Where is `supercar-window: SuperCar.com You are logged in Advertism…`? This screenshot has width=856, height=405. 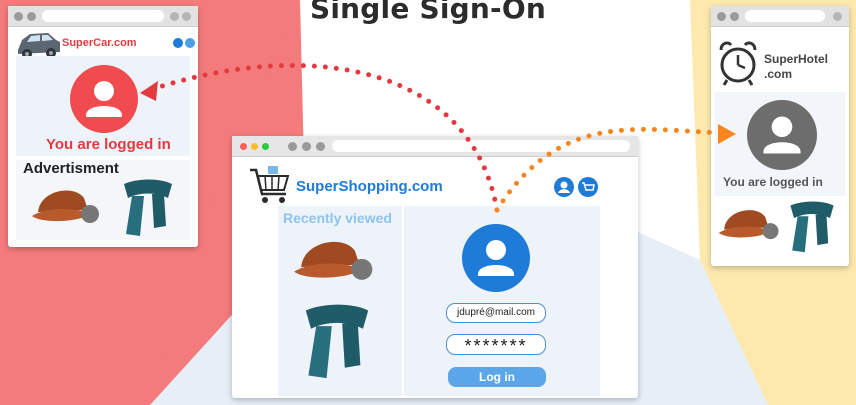
supercar-window: SuperCar.com You are logged in Advertism… is located at coordinates (103, 126).